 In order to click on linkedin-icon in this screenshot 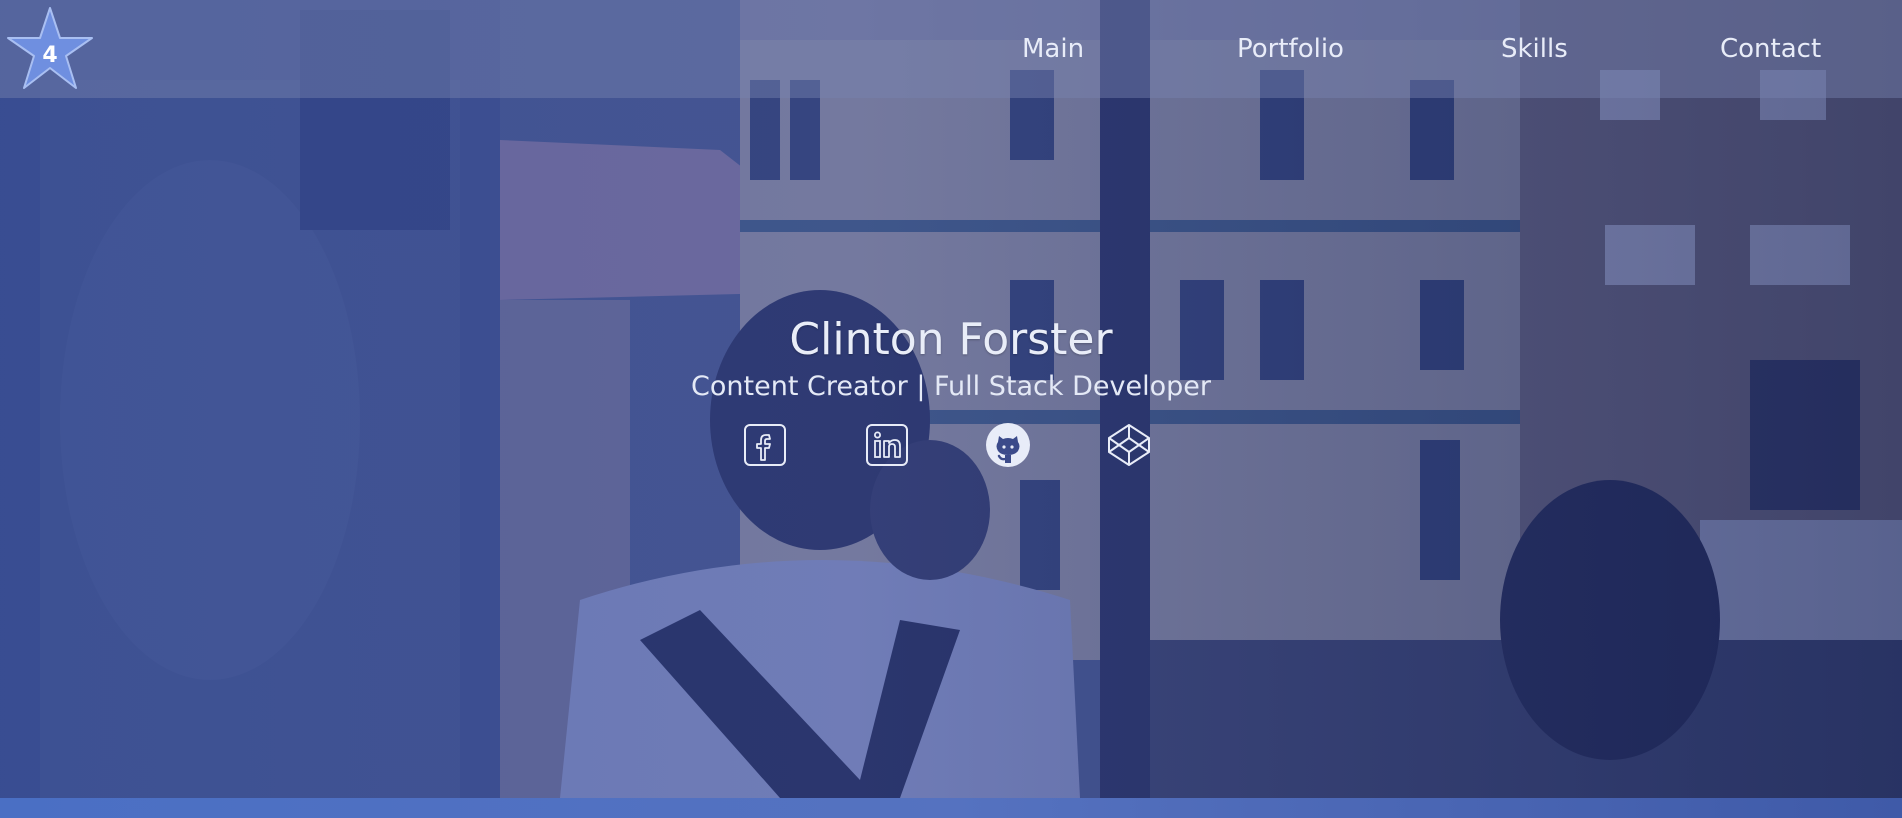, I will do `click(887, 445)`.